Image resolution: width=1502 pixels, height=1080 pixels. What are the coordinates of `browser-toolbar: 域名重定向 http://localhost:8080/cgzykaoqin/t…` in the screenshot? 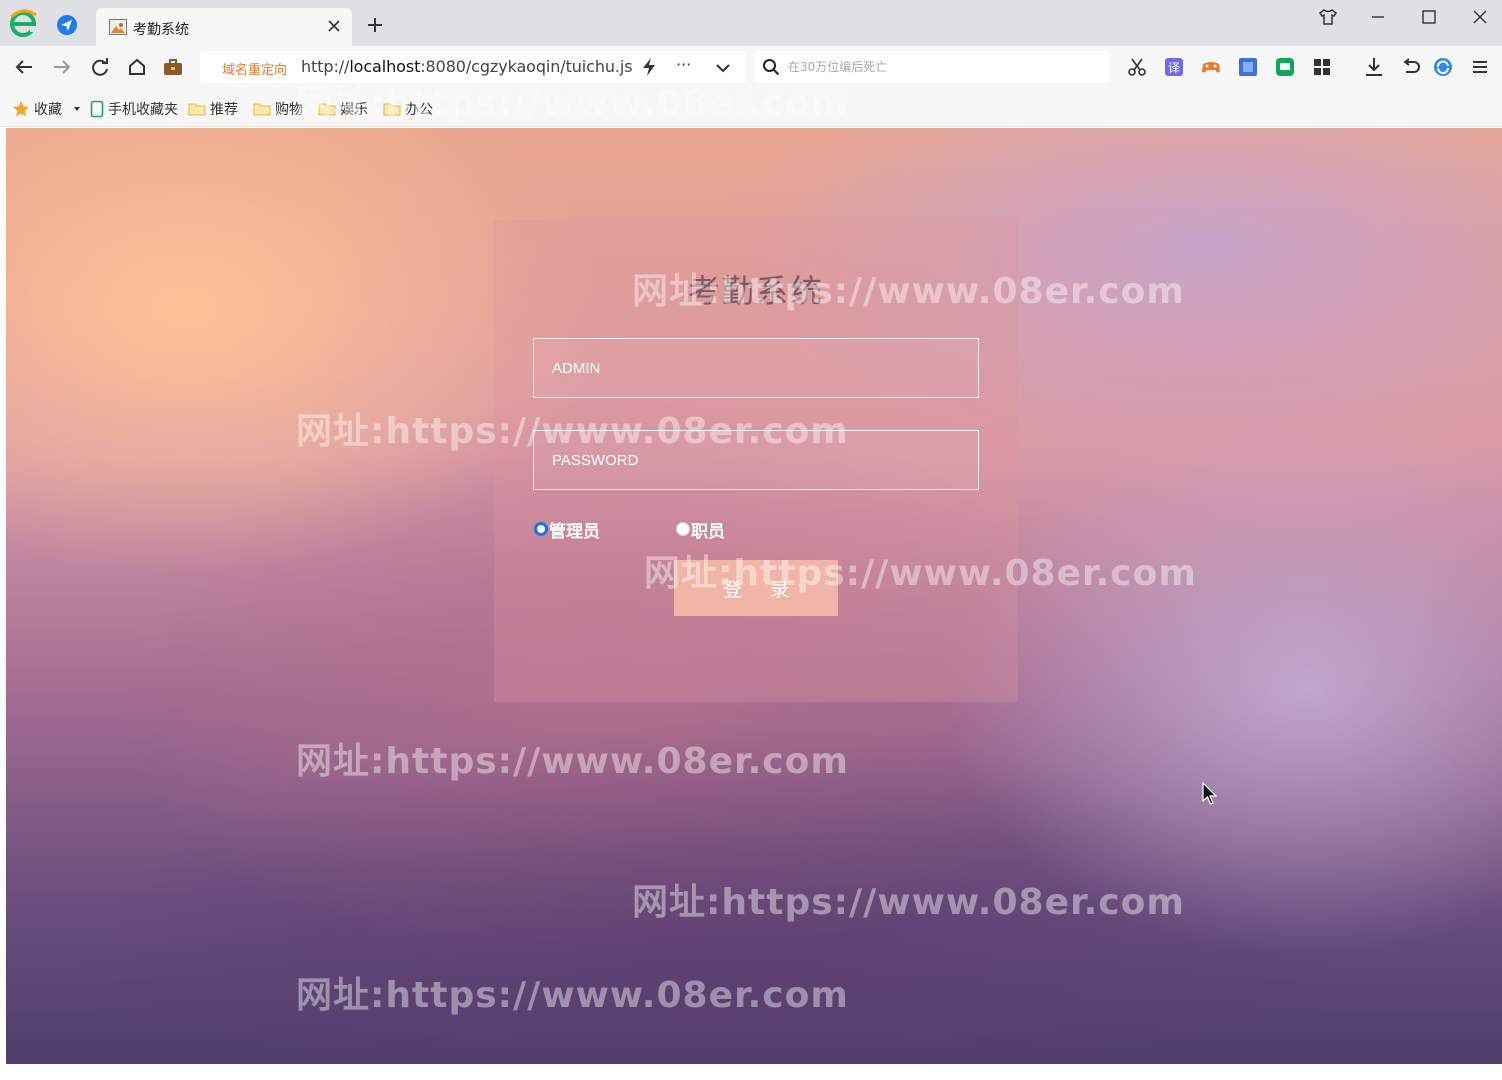 It's located at (751, 68).